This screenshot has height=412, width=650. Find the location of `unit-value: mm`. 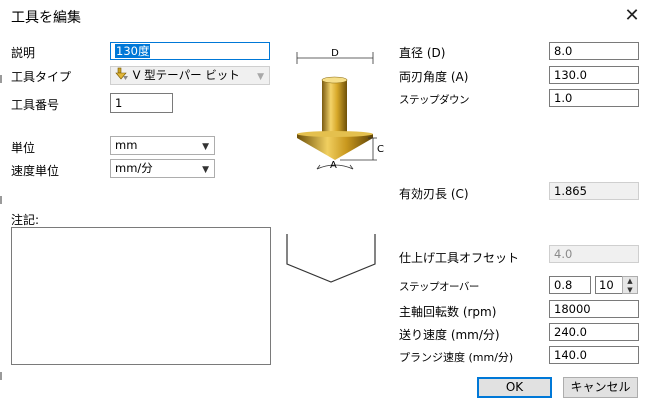

unit-value: mm is located at coordinates (126, 145).